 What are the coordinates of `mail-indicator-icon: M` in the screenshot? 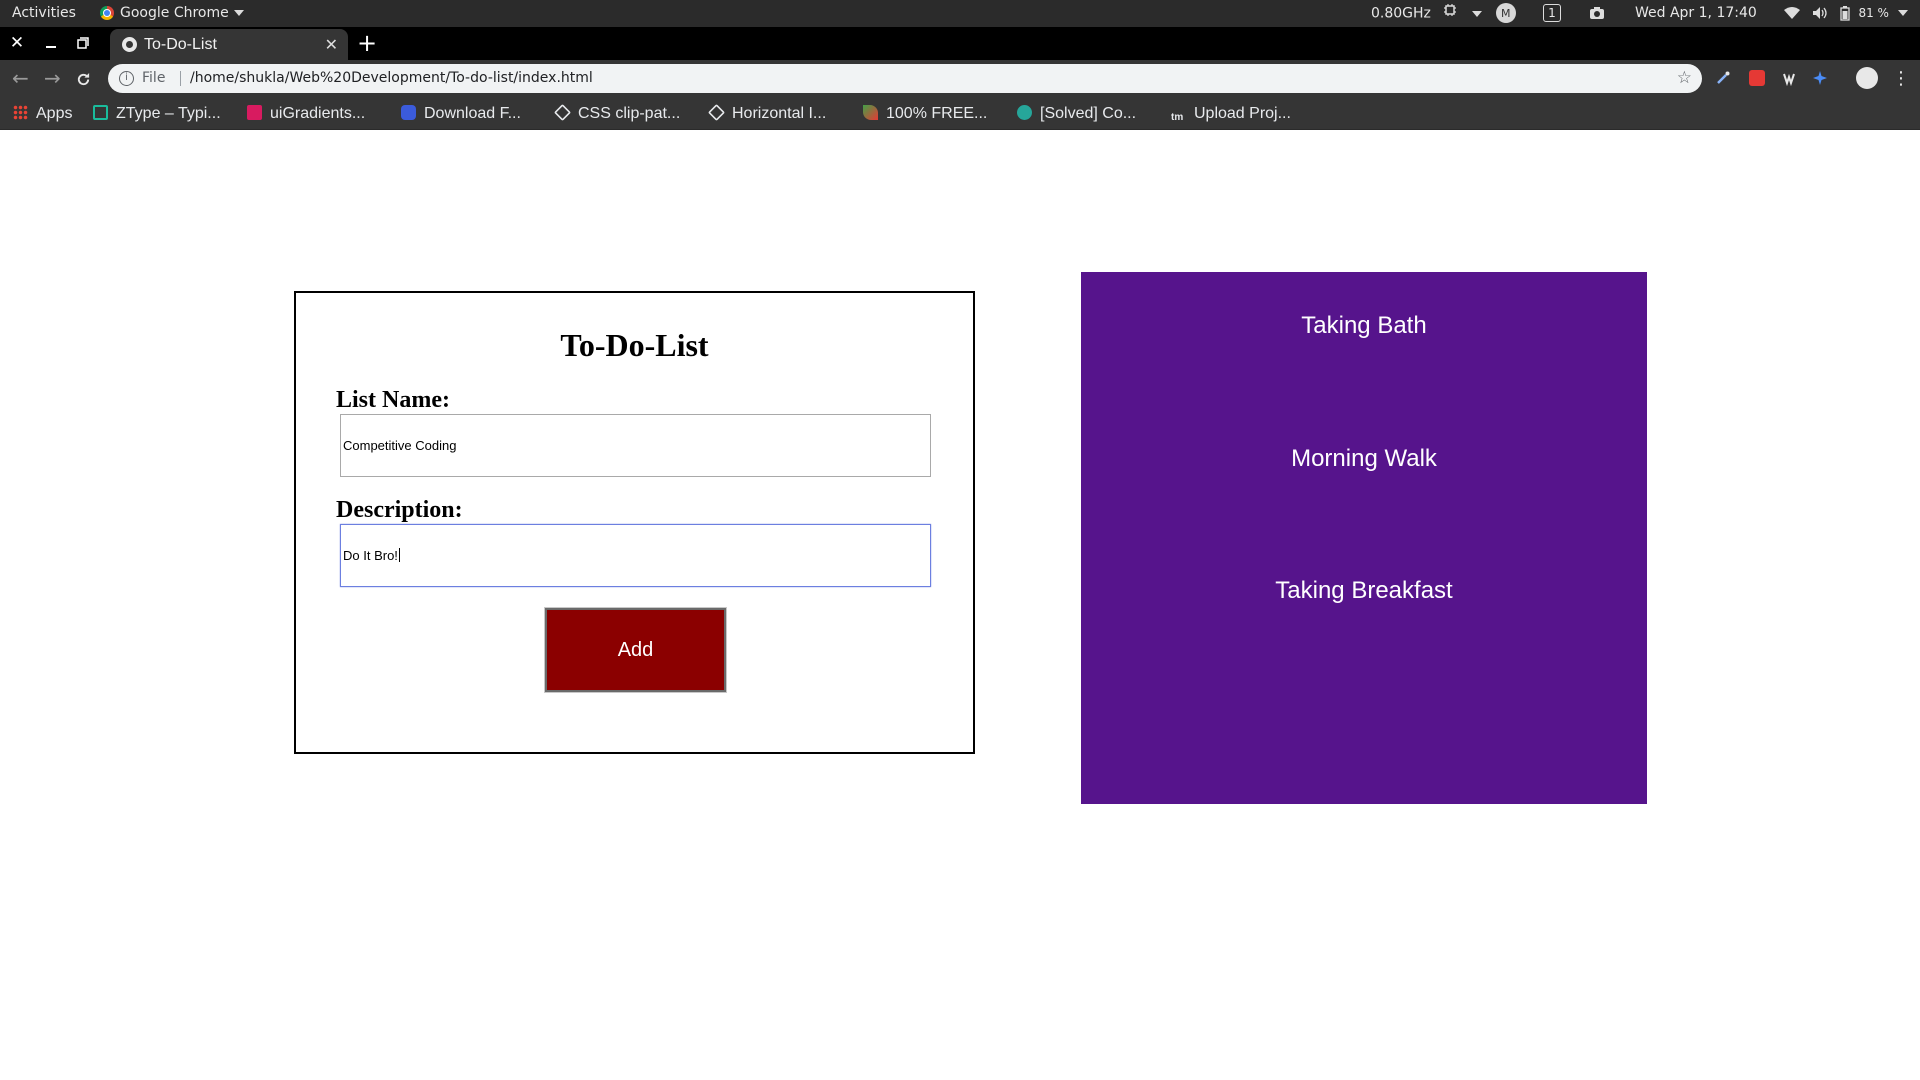 It's located at (1506, 13).